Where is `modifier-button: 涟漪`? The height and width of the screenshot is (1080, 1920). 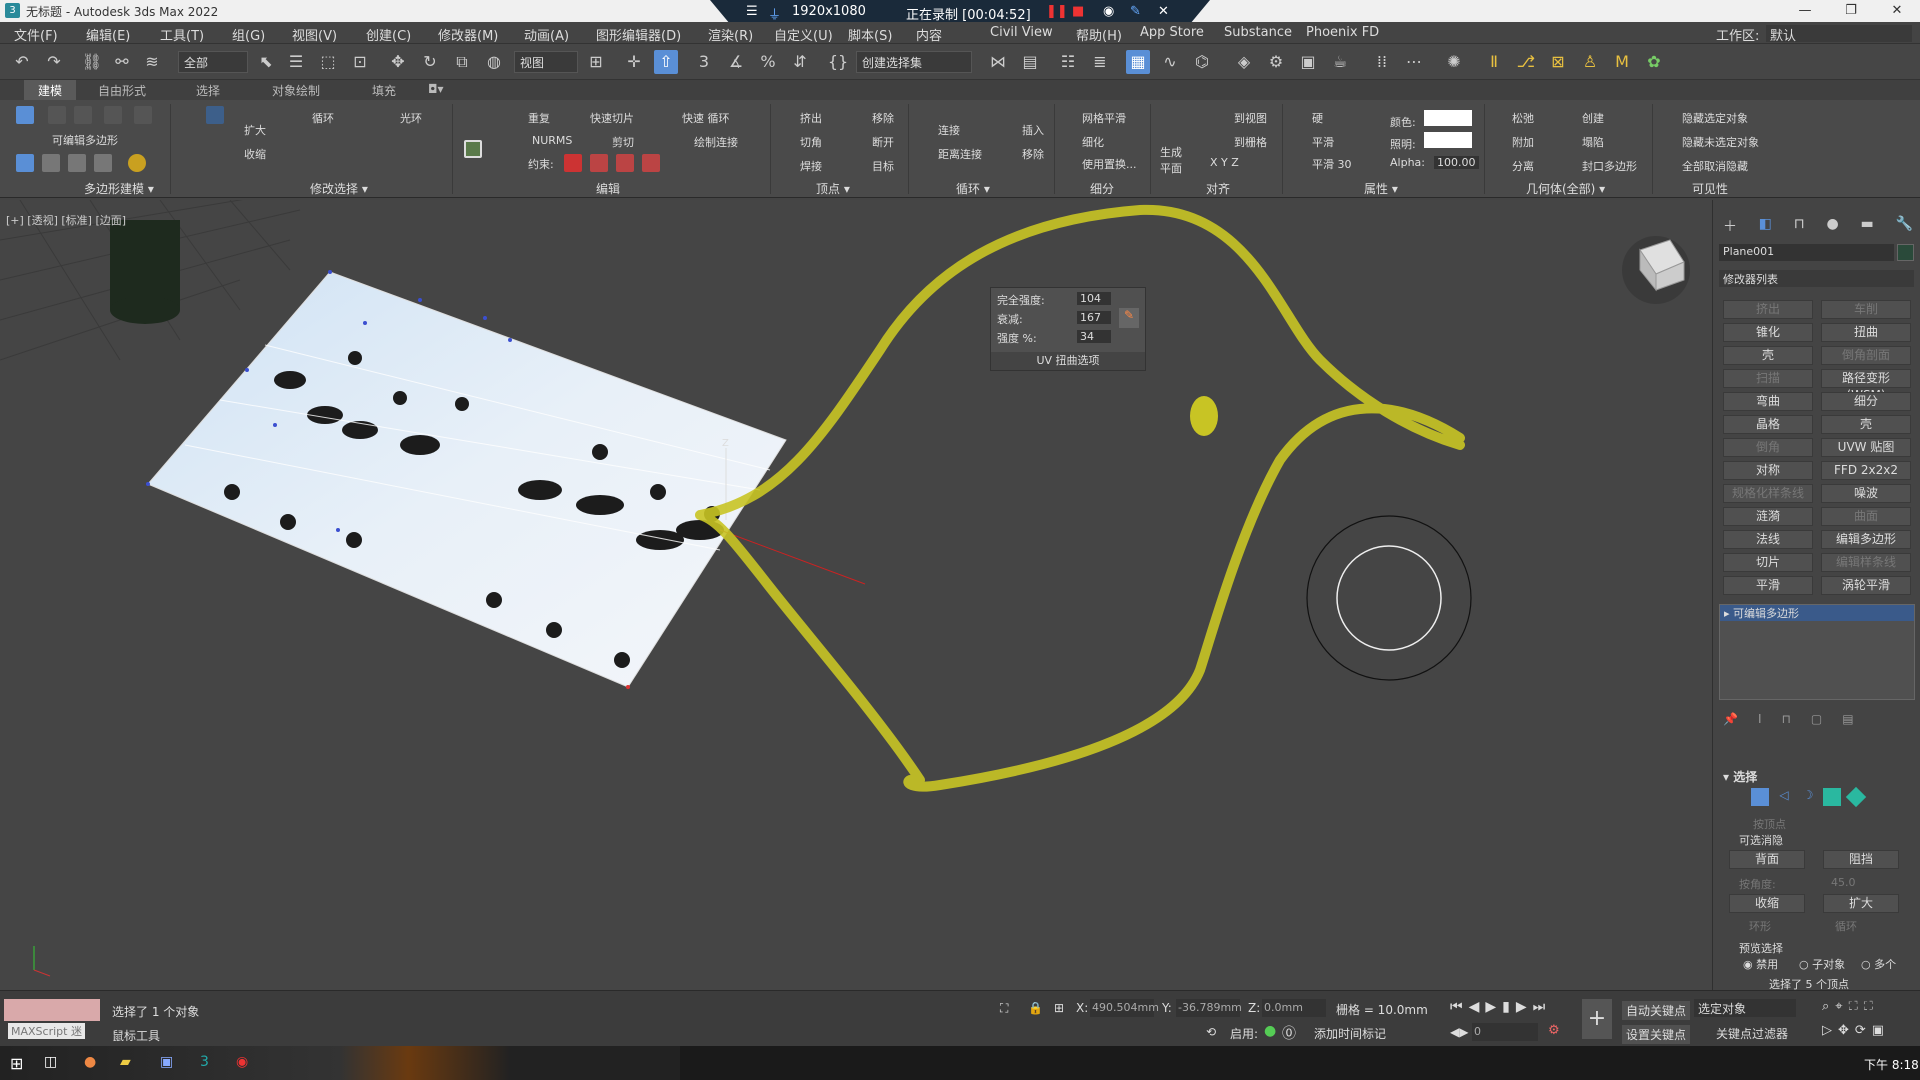 modifier-button: 涟漪 is located at coordinates (1768, 516).